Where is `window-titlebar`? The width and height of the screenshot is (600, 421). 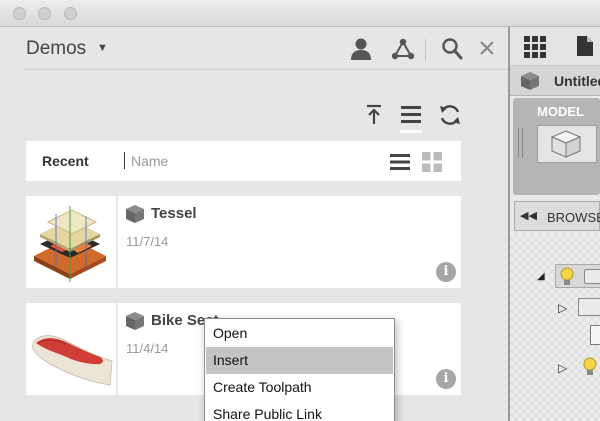 window-titlebar is located at coordinates (300, 13).